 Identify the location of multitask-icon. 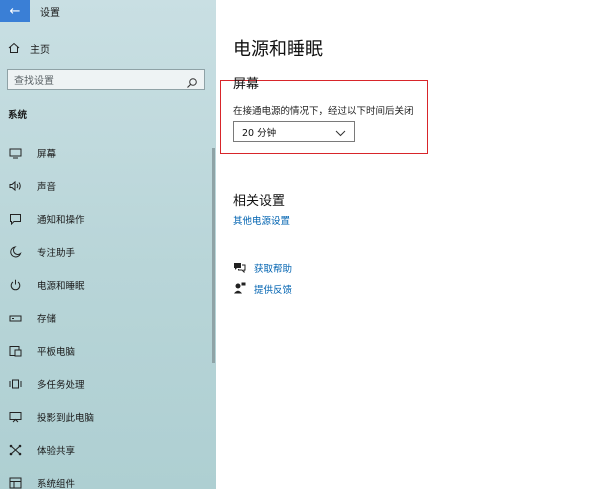
(15, 384).